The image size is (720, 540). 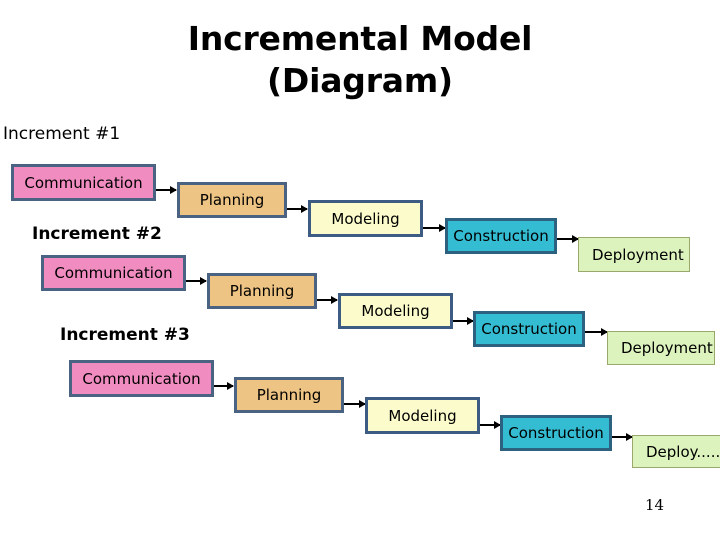 I want to click on arrow-1-modeling-to-construction, so click(x=434, y=228).